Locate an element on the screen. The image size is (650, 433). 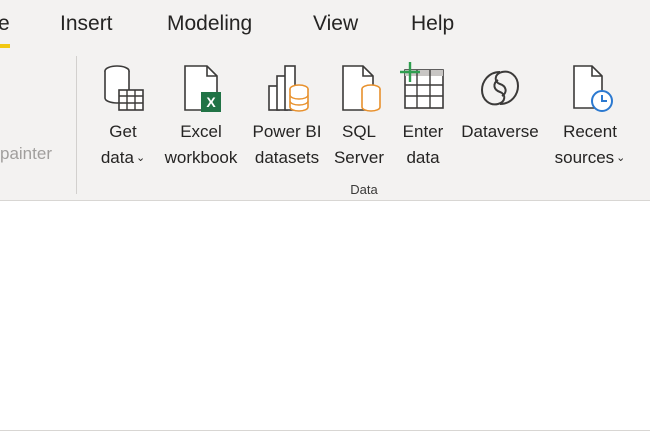
sql-label-2: Server is located at coordinates (359, 157).